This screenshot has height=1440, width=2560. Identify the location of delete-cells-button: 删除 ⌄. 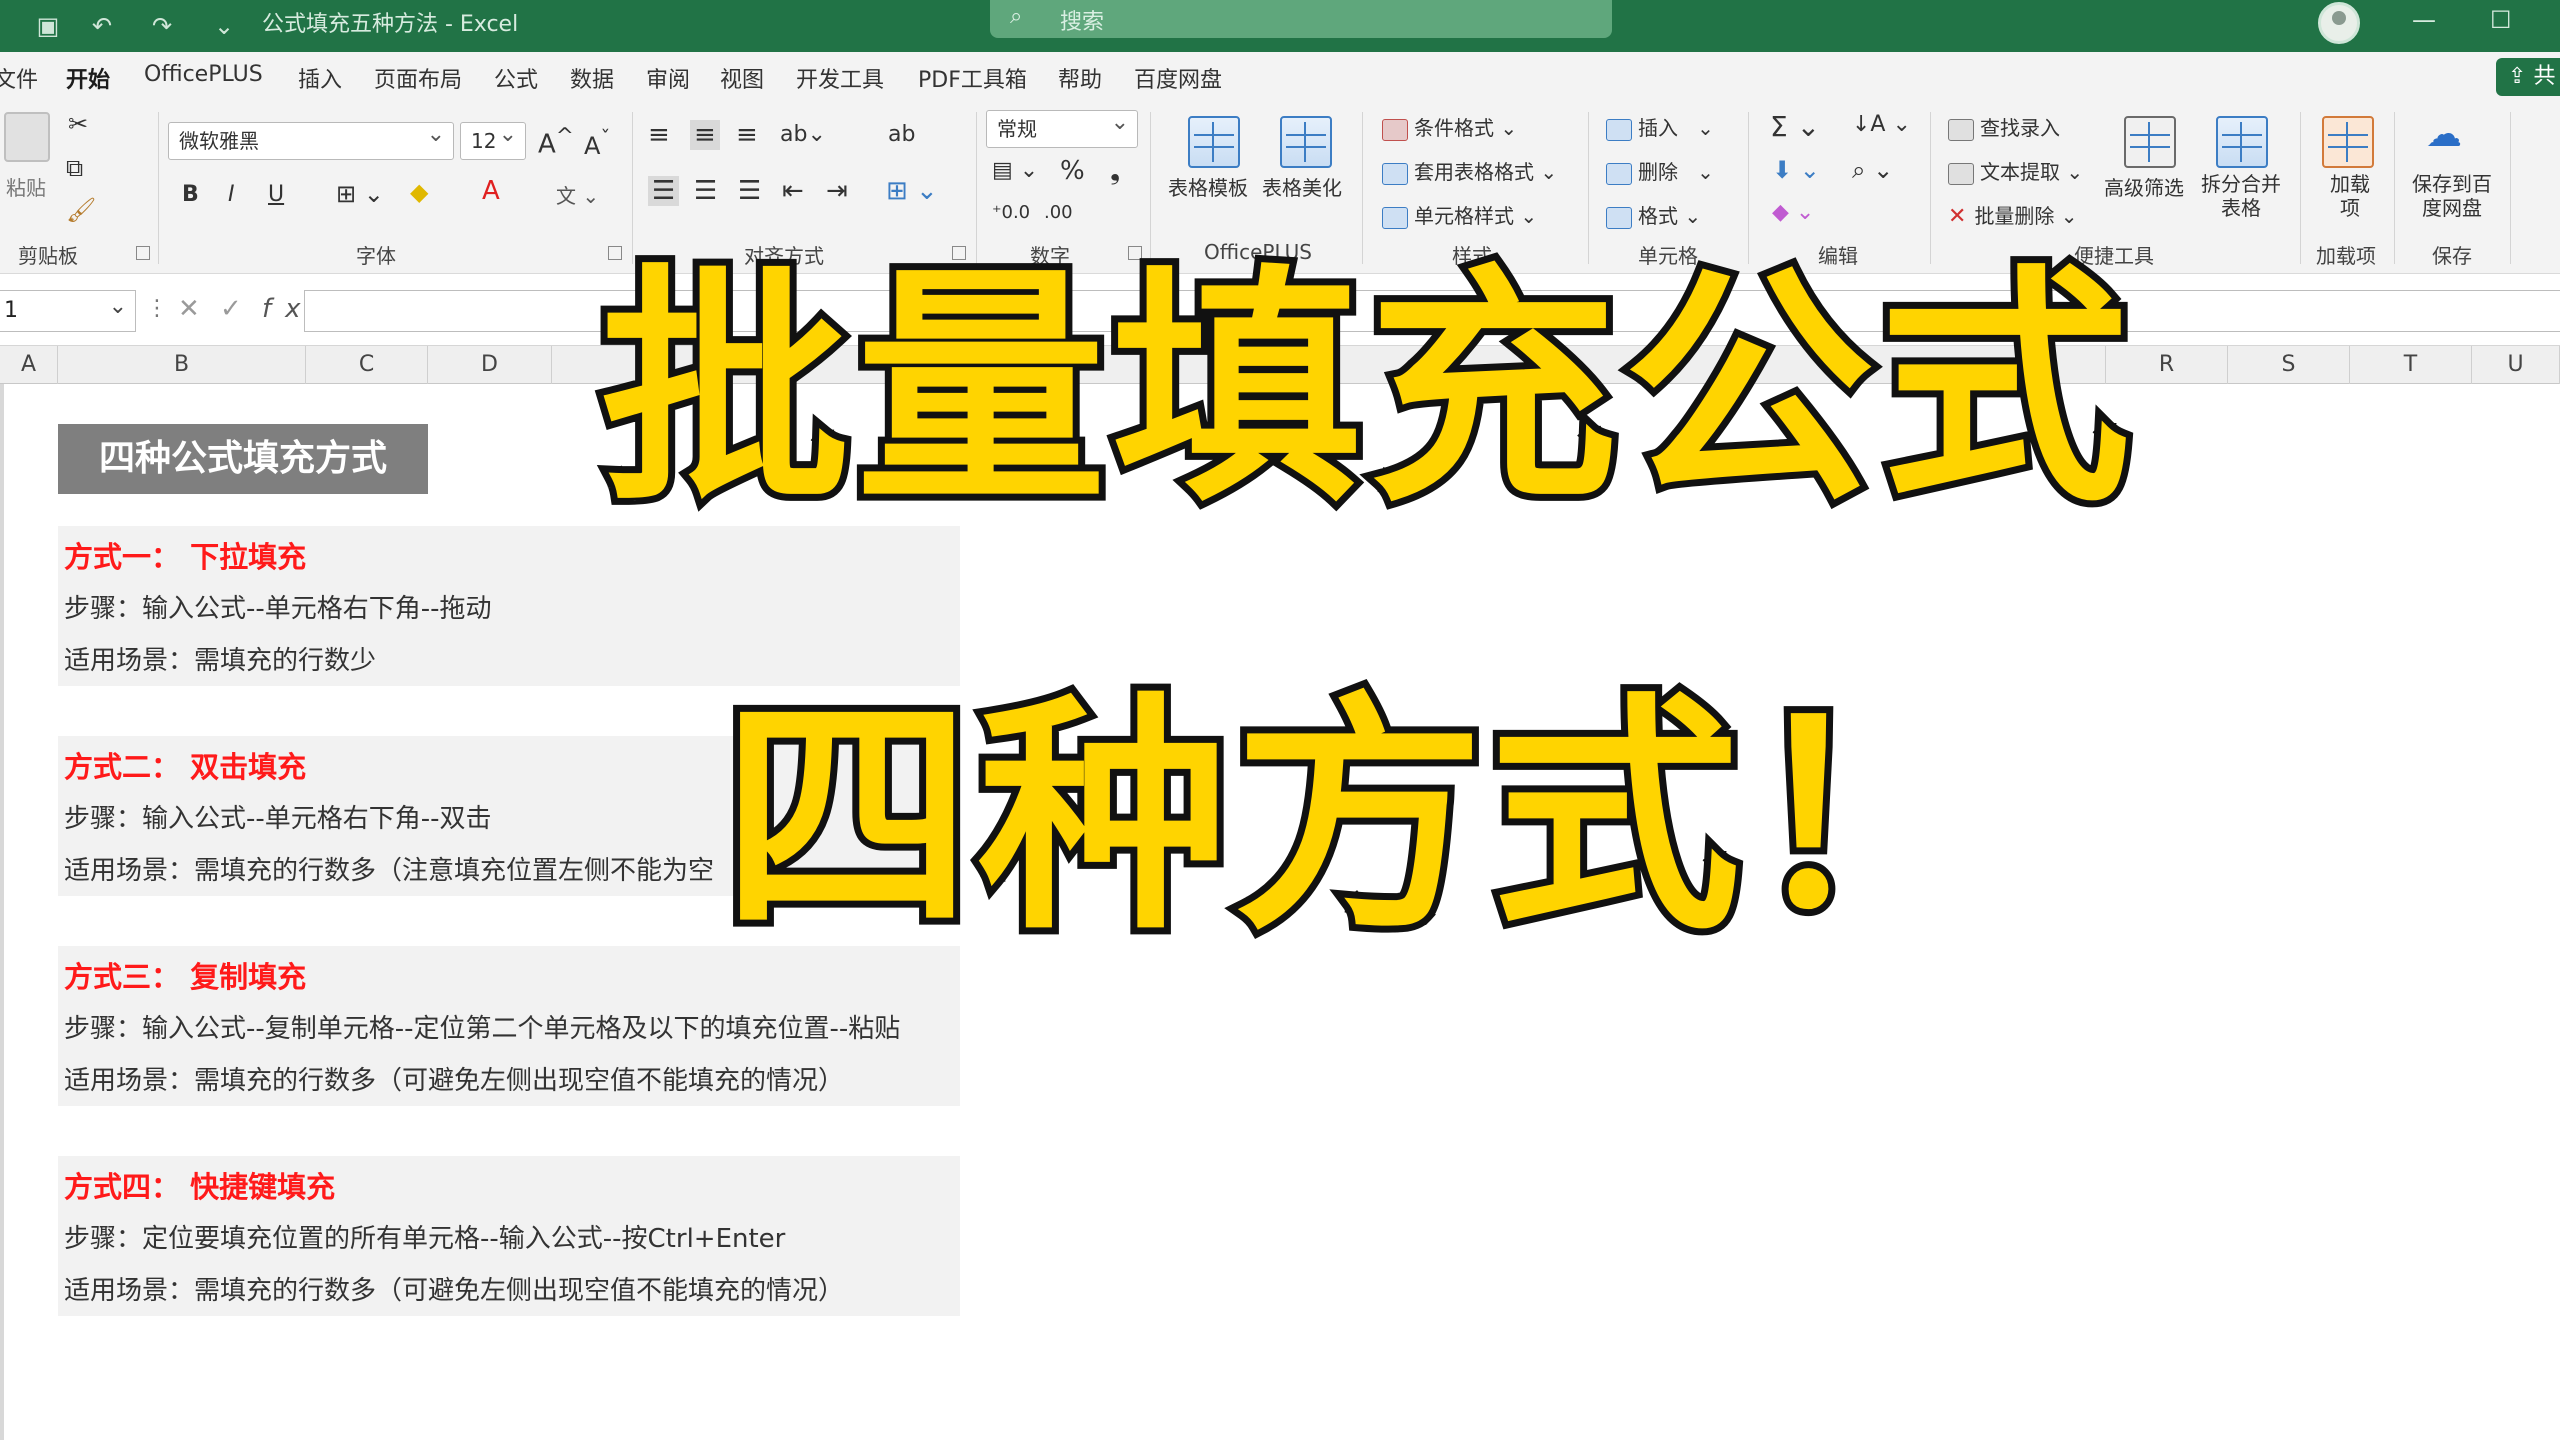
(1660, 170).